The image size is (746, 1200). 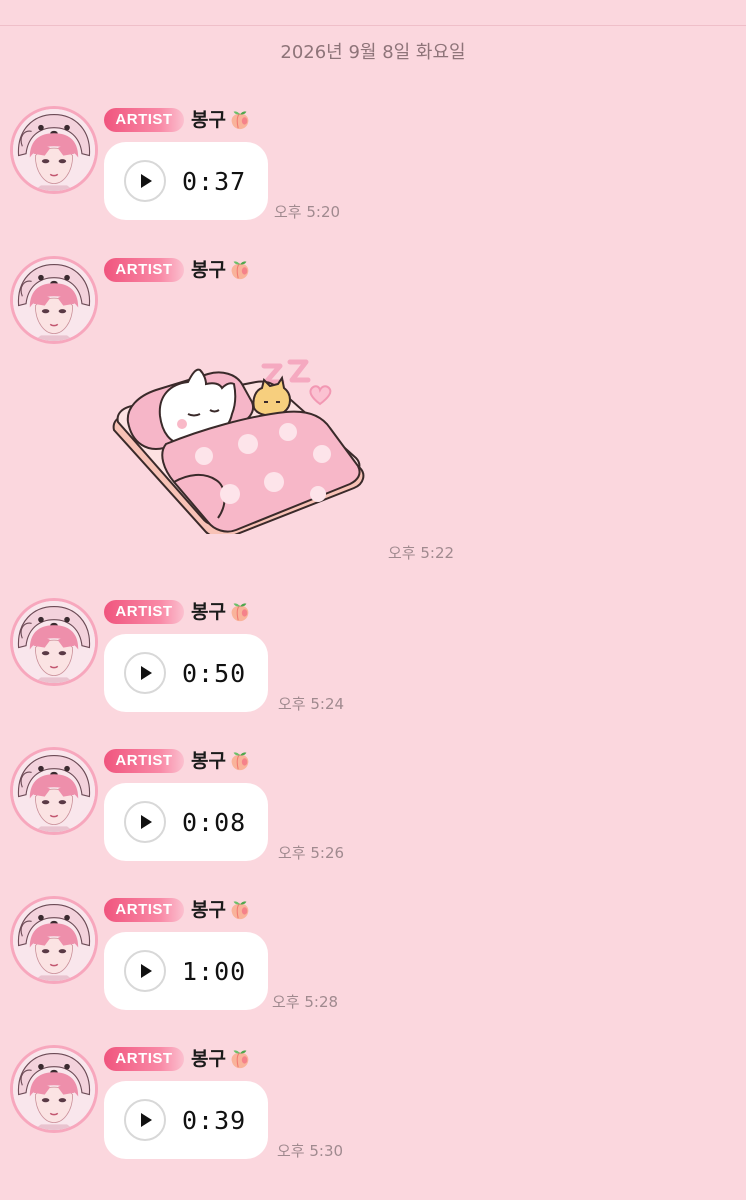 What do you see at coordinates (214, 971) in the screenshot?
I see `voice-duration: 1:00` at bounding box center [214, 971].